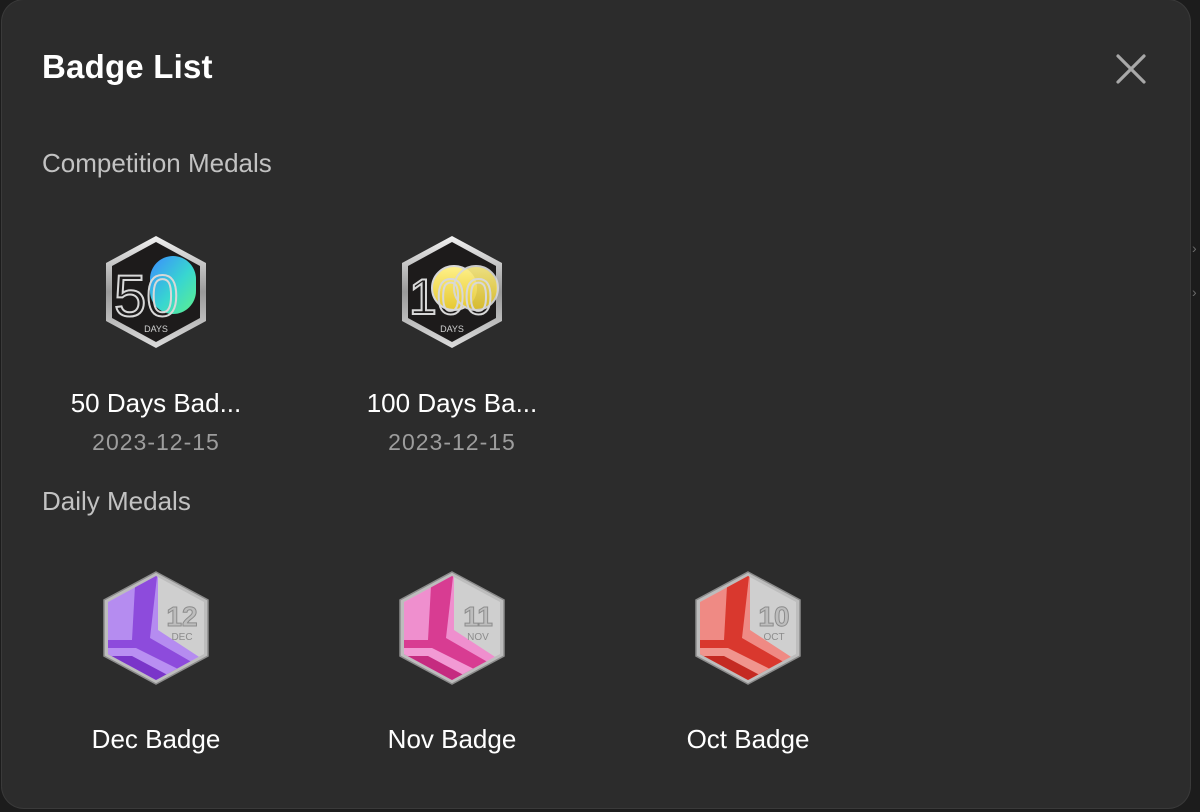  I want to click on close-button, so click(1131, 69).